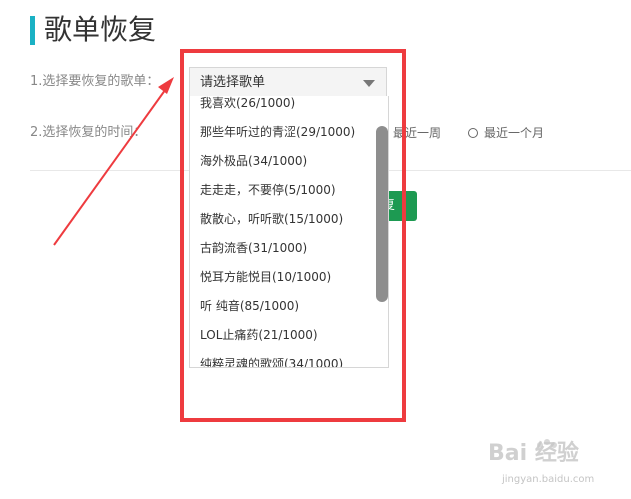 This screenshot has width=631, height=499. Describe the element at coordinates (88, 132) in the screenshot. I see `select-time-label: 2.选择恢复的时间：` at that location.